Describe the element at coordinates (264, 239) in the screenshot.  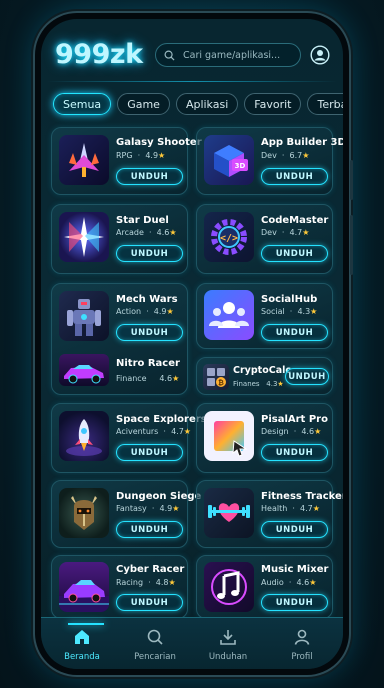
I see `app-card: </> CodeMaster Dev · 4.7★ UNDUH` at that location.